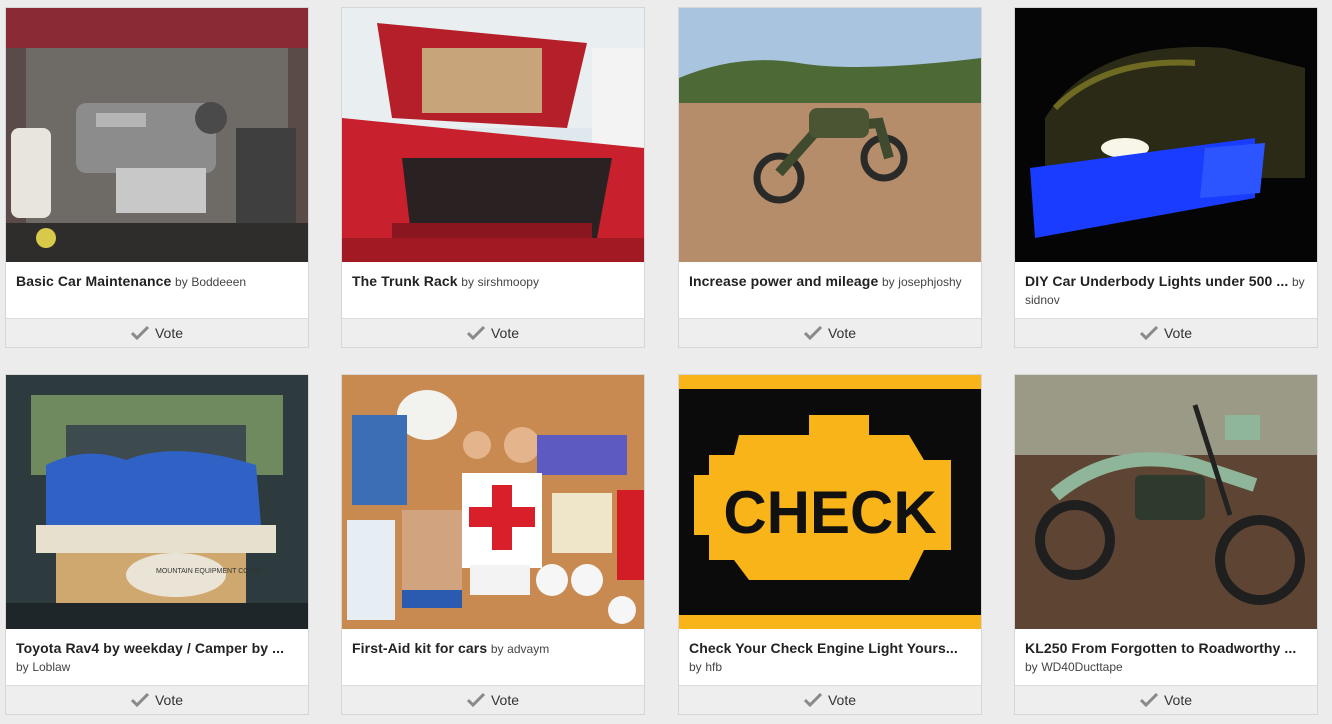  What do you see at coordinates (93, 281) in the screenshot?
I see `card-title: Basic Car Maintenance` at bounding box center [93, 281].